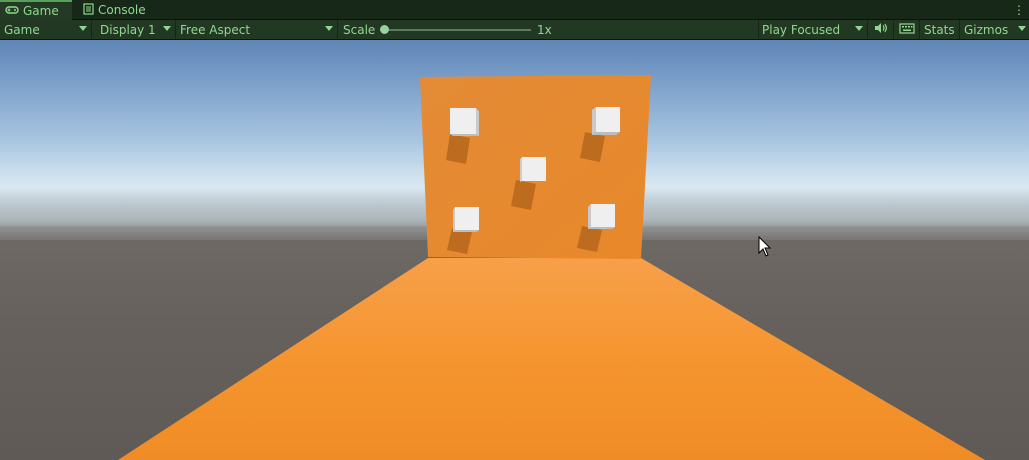  Describe the element at coordinates (122, 10) in the screenshot. I see `tab-console-label: Console` at that location.